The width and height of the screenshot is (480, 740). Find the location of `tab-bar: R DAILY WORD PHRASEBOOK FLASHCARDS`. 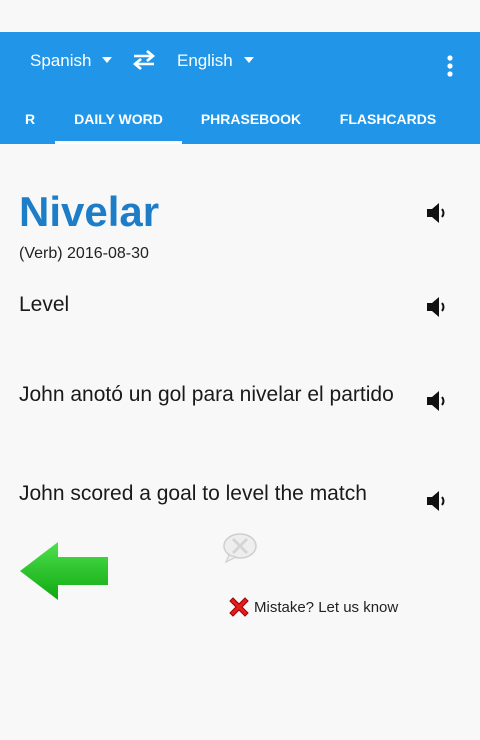

tab-bar: R DAILY WORD PHRASEBOOK FLASHCARDS is located at coordinates (240, 120).